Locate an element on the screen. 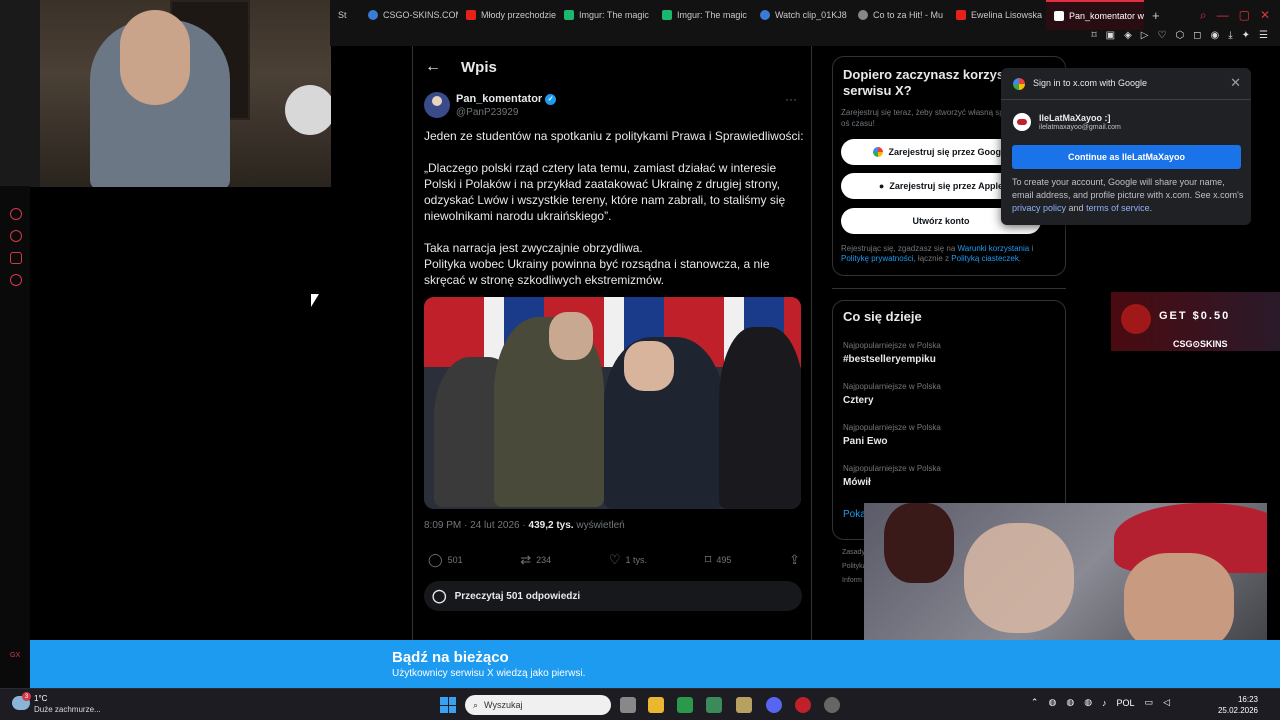 The height and width of the screenshot is (720, 1280). legal-text: Rejestrując się, zgadzasz się na is located at coordinates (899, 248).